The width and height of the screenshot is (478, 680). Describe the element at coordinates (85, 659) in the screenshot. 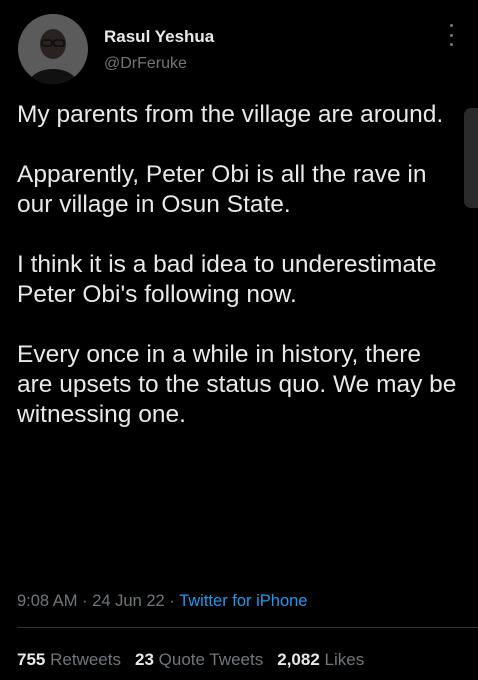

I see `retweets-label: Retweets` at that location.